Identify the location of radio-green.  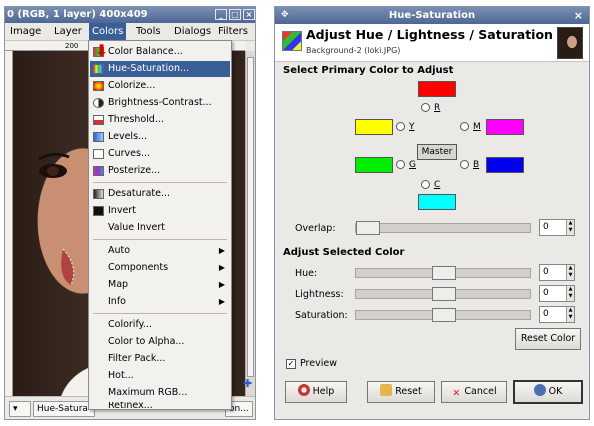
(400, 164).